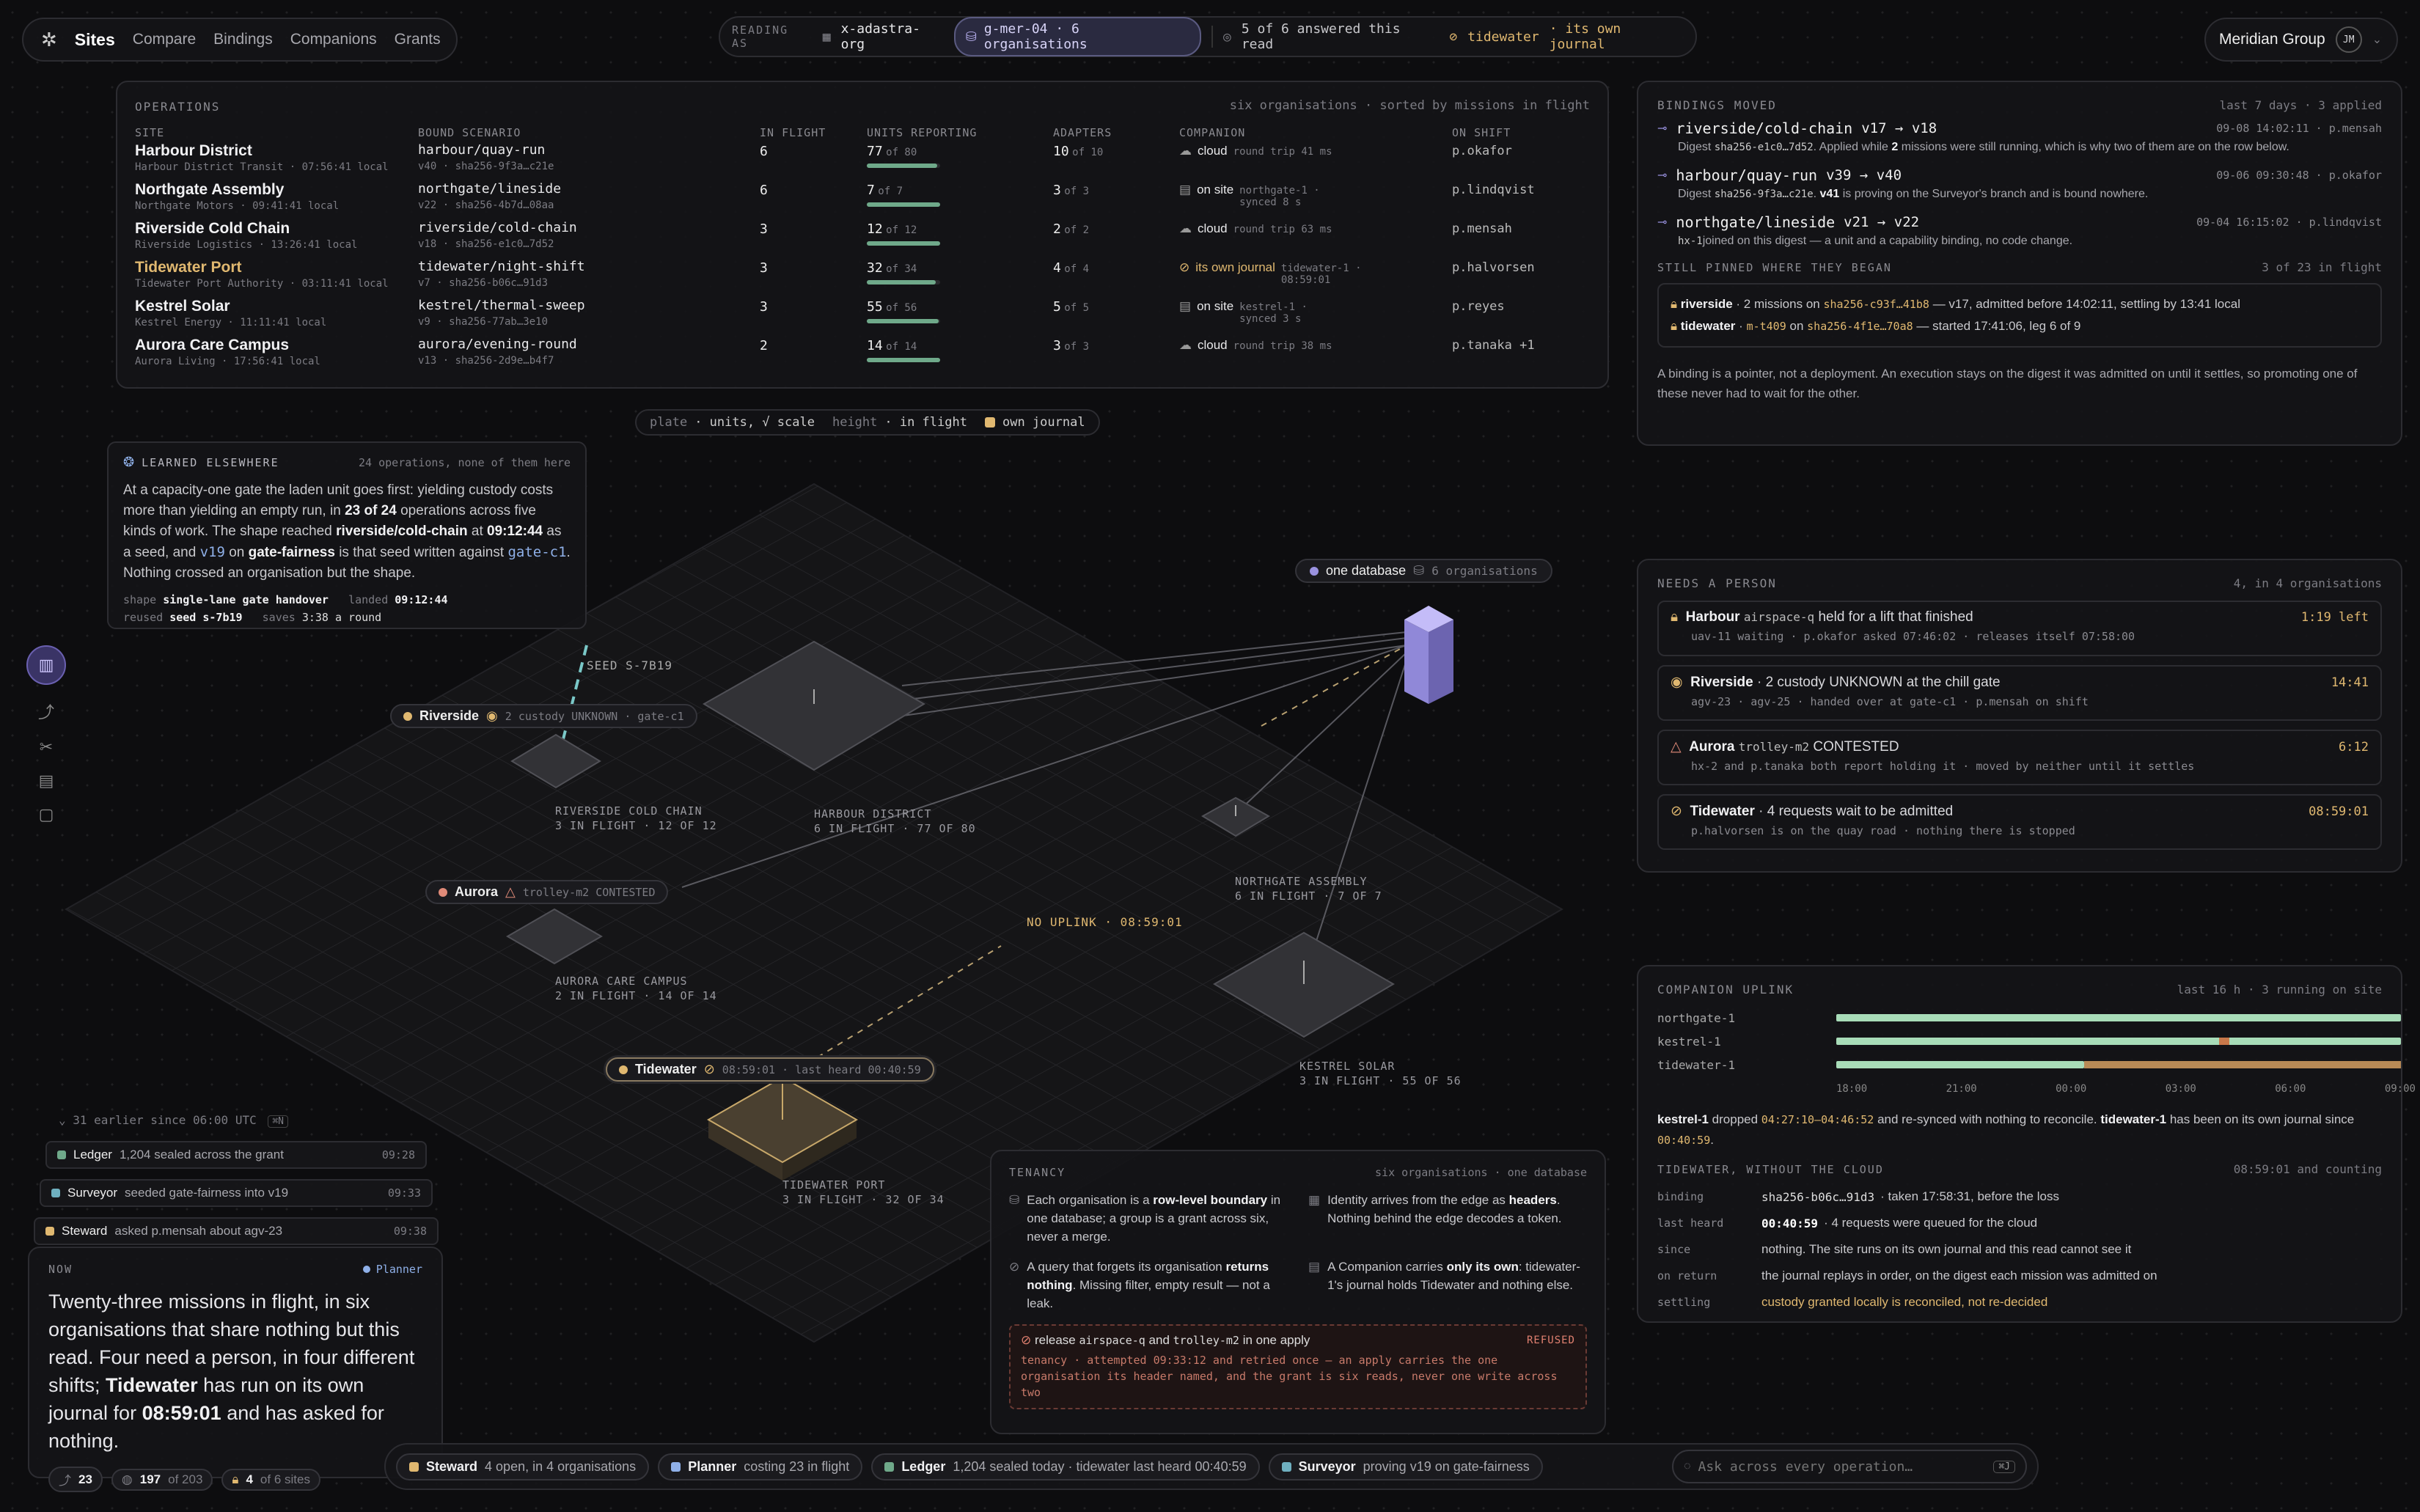  What do you see at coordinates (547, 892) in the screenshot?
I see `aurora-badge: Aurora △ trolley-m2 CONTESTED` at bounding box center [547, 892].